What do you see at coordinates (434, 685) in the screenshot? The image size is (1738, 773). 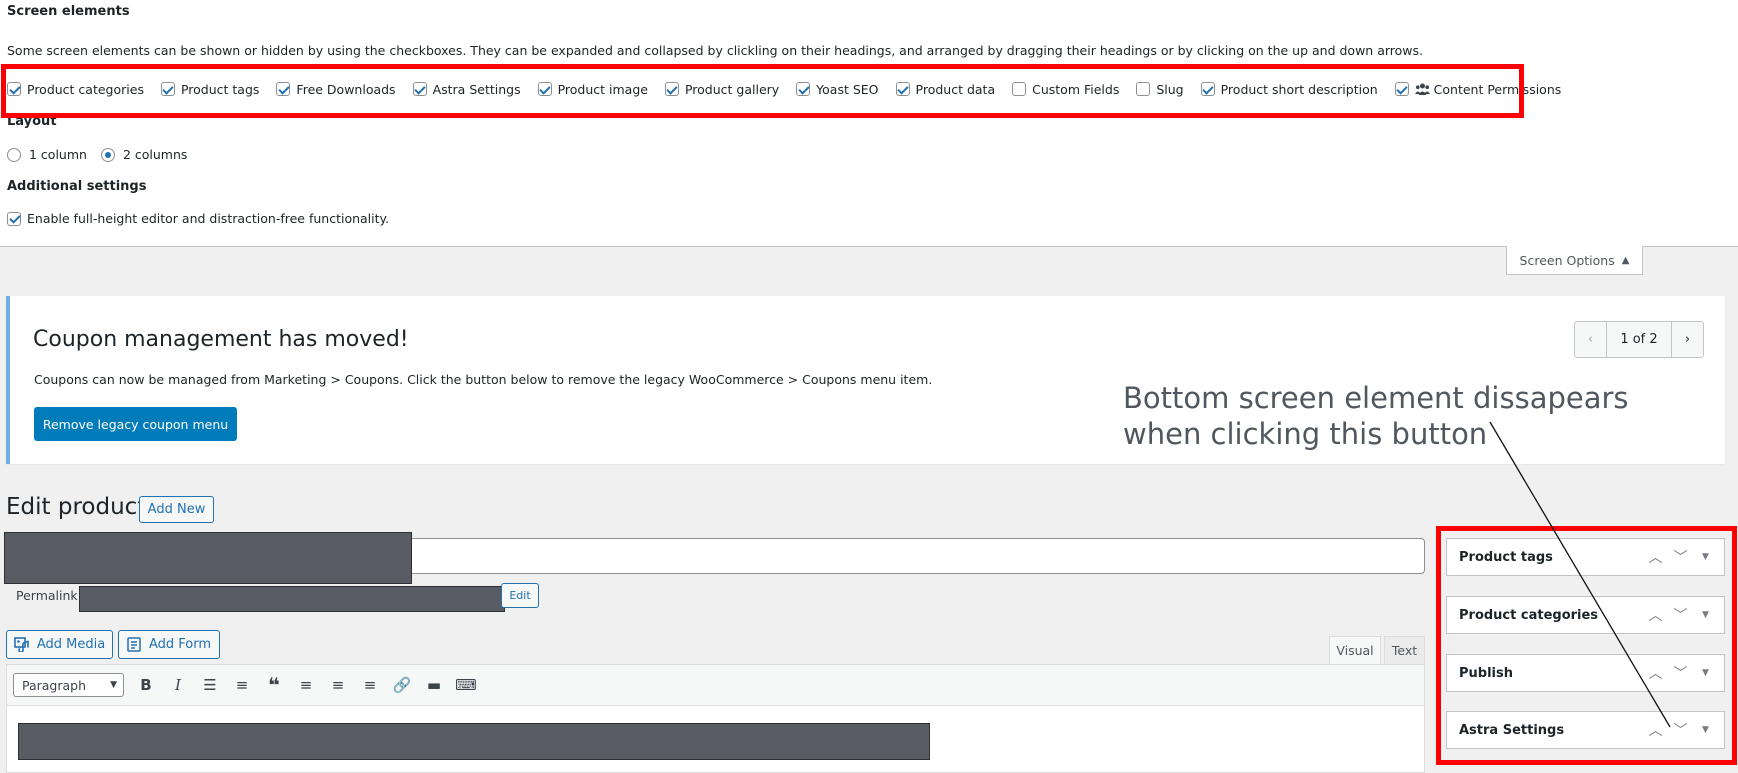 I see `read-more-icon: ▬` at bounding box center [434, 685].